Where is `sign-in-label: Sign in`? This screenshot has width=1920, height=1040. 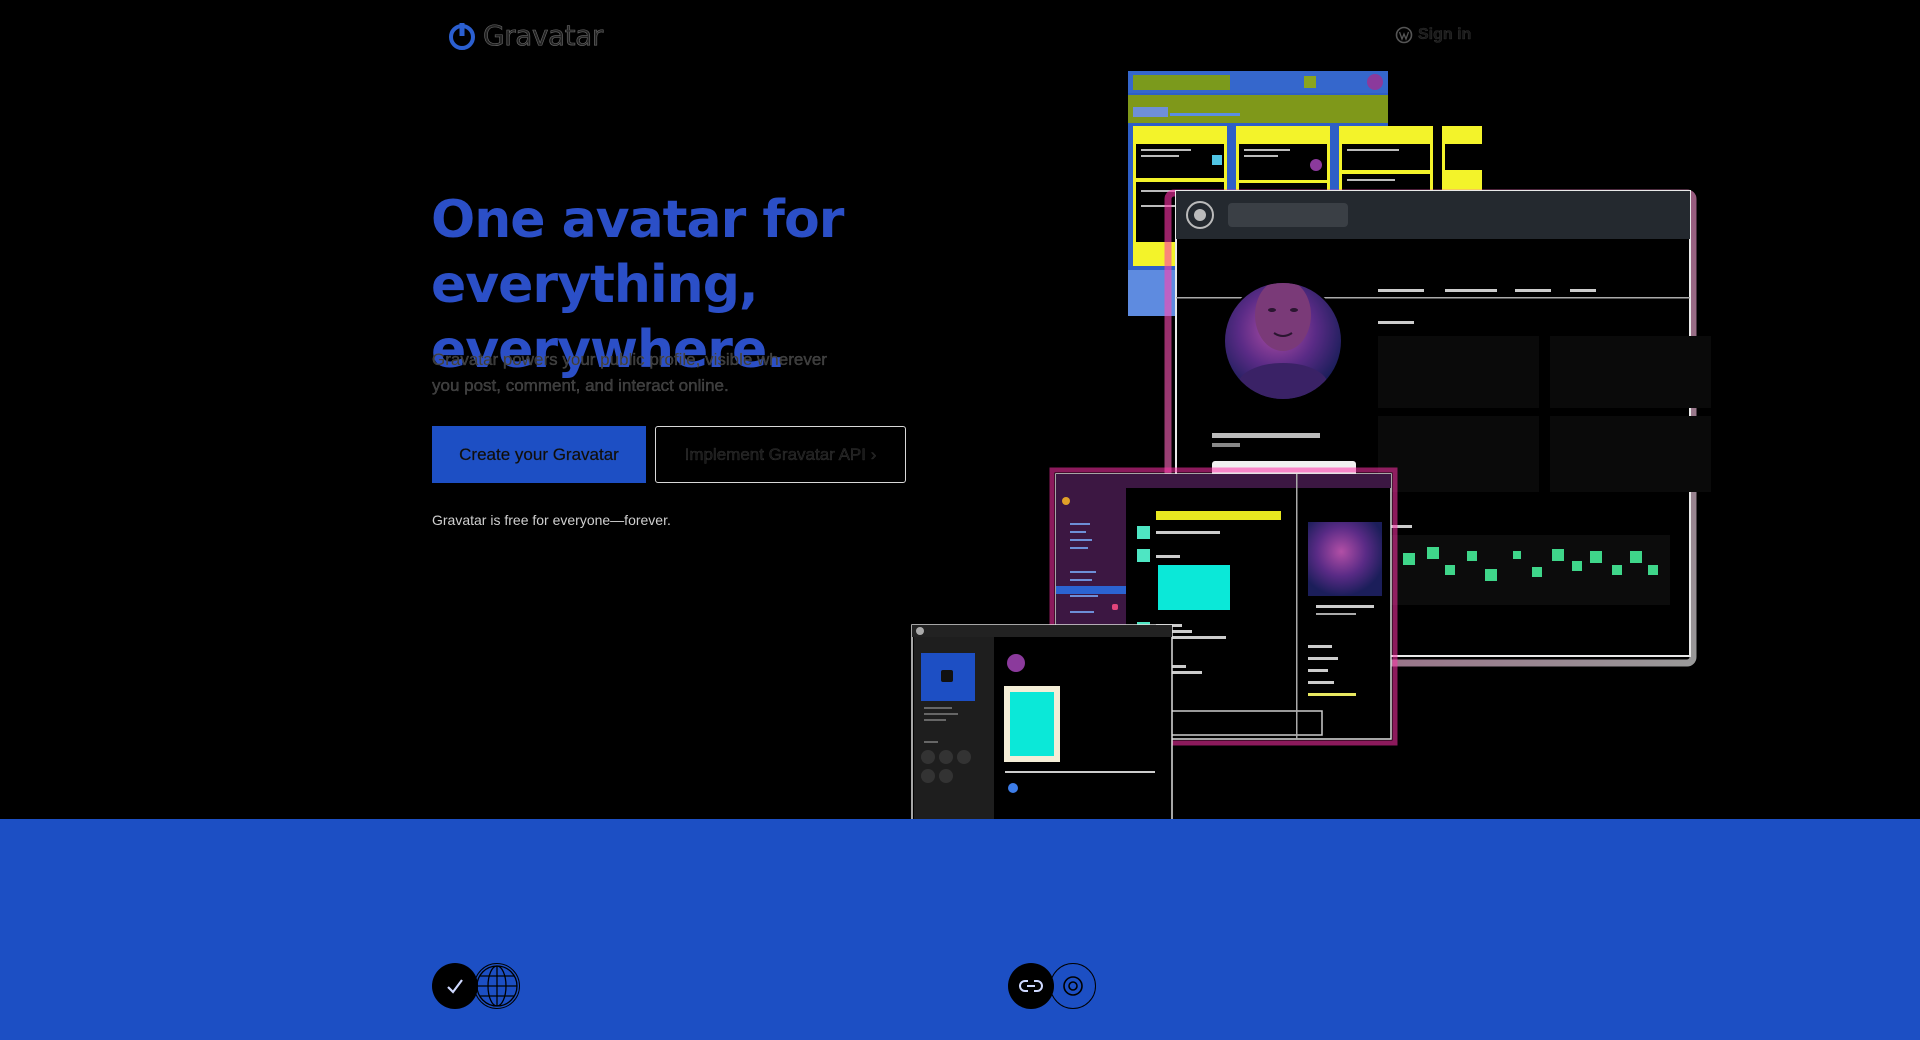 sign-in-label: Sign in is located at coordinates (1445, 34).